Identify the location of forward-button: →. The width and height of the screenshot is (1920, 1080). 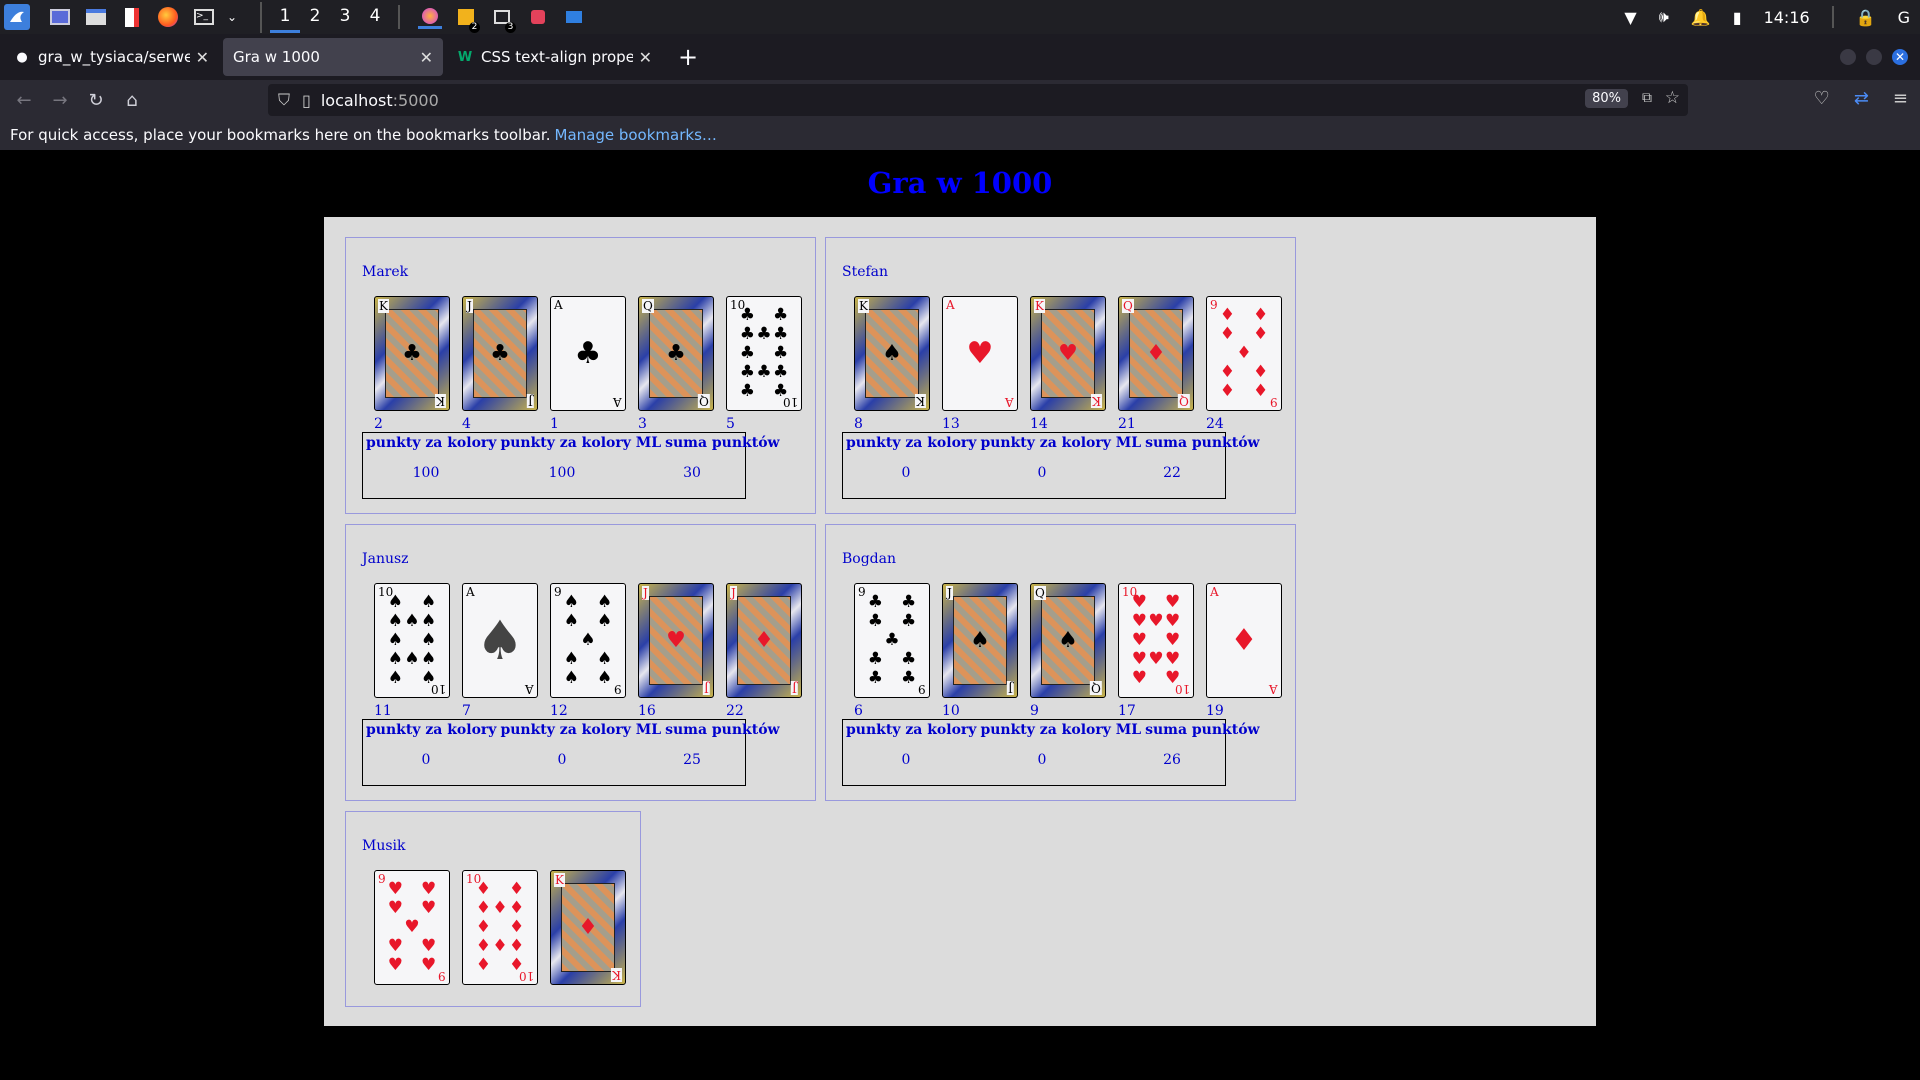
(60, 100).